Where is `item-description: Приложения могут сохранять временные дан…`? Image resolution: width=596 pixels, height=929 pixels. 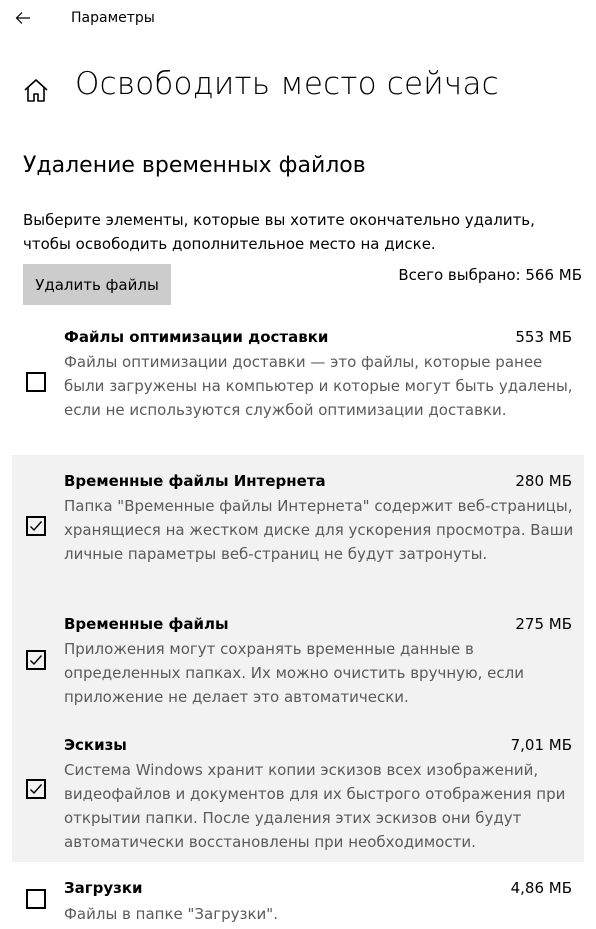
item-description: Приложения могут сохранять временные дан… is located at coordinates (294, 673).